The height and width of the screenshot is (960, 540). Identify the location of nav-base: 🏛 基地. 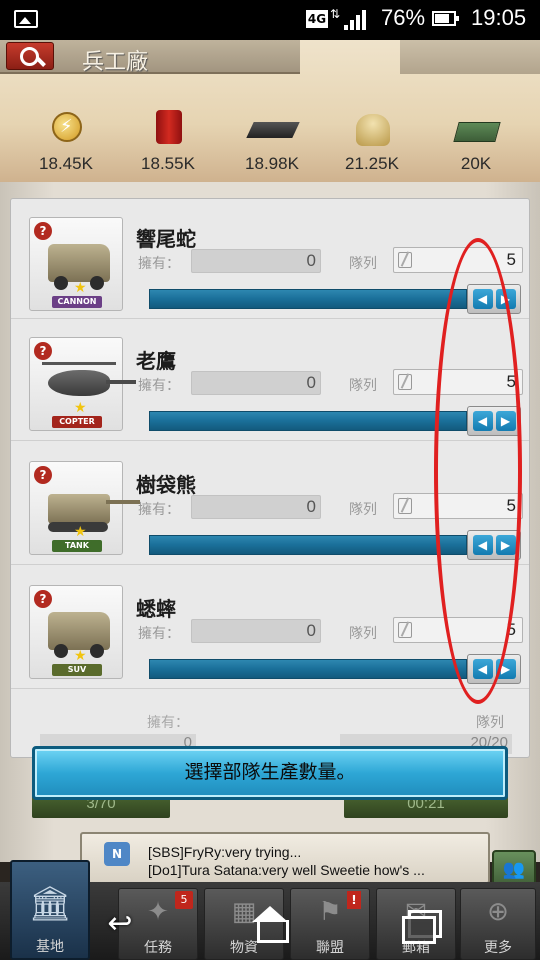
(50, 910).